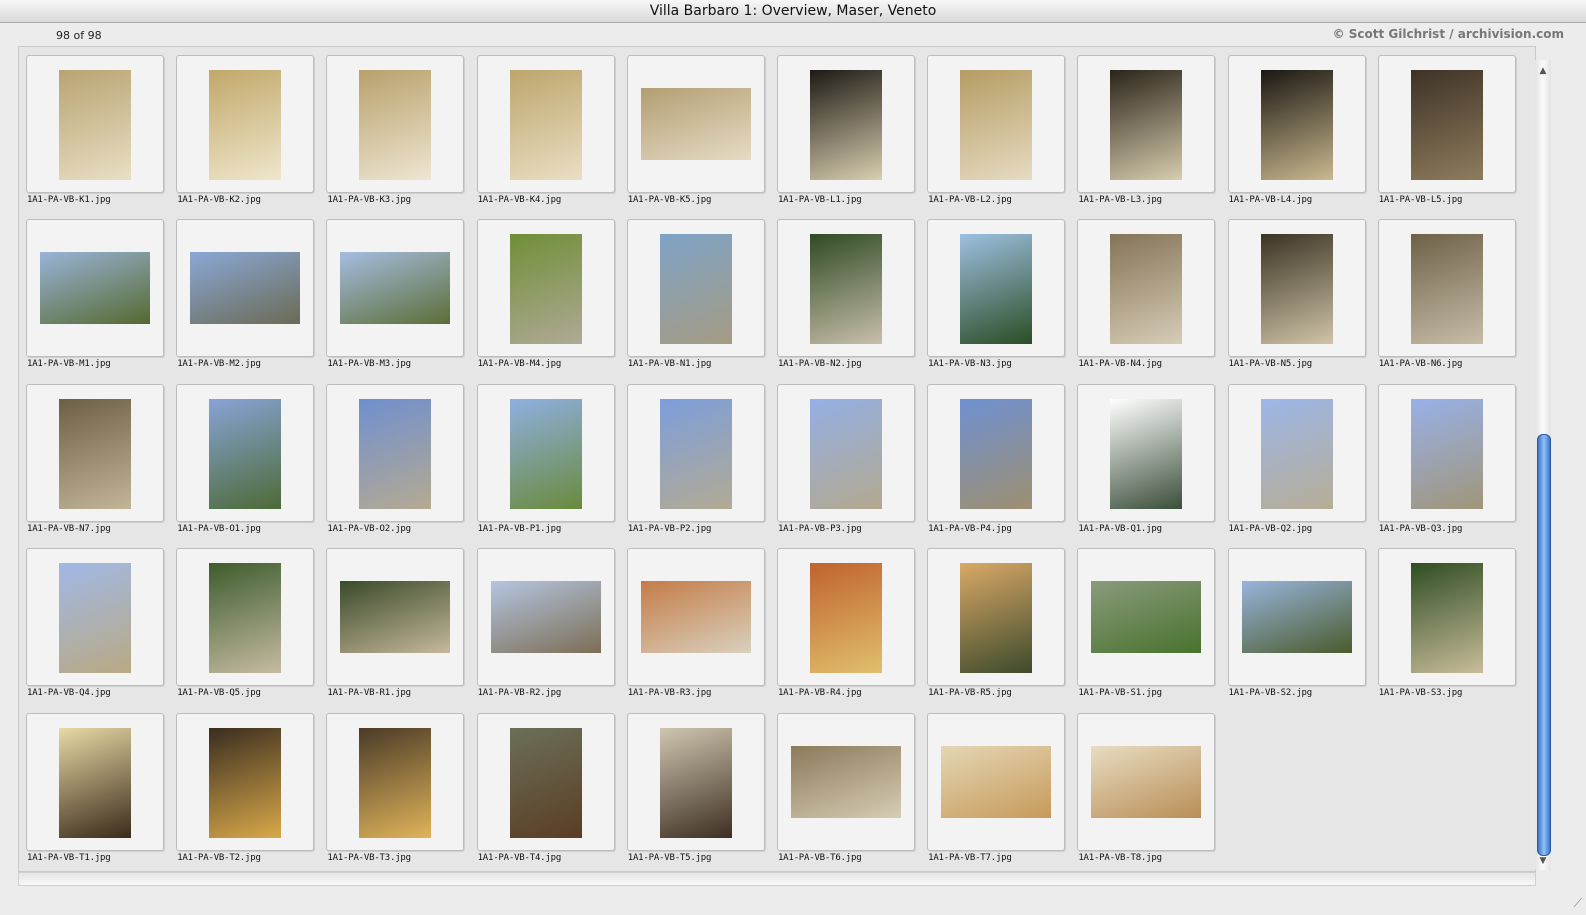 The height and width of the screenshot is (915, 1586). I want to click on scrollbar-thumb, so click(1544, 645).